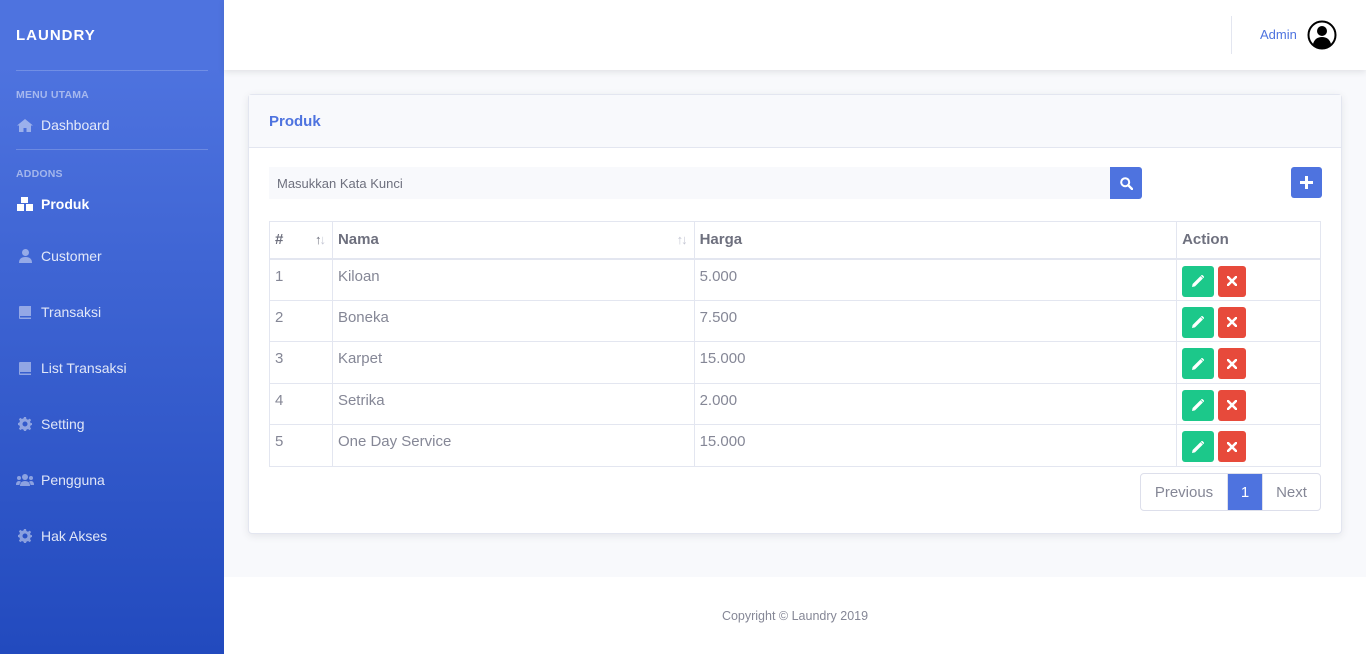  I want to click on cell-nama: Karpet, so click(513, 362).